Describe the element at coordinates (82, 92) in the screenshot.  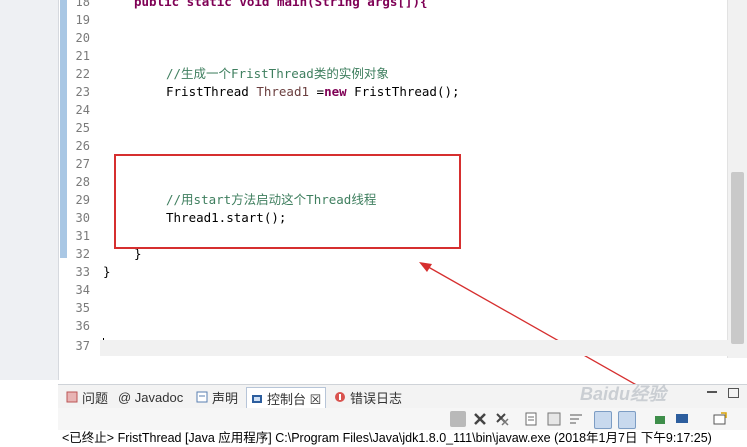
I see `line-number: 23` at that location.